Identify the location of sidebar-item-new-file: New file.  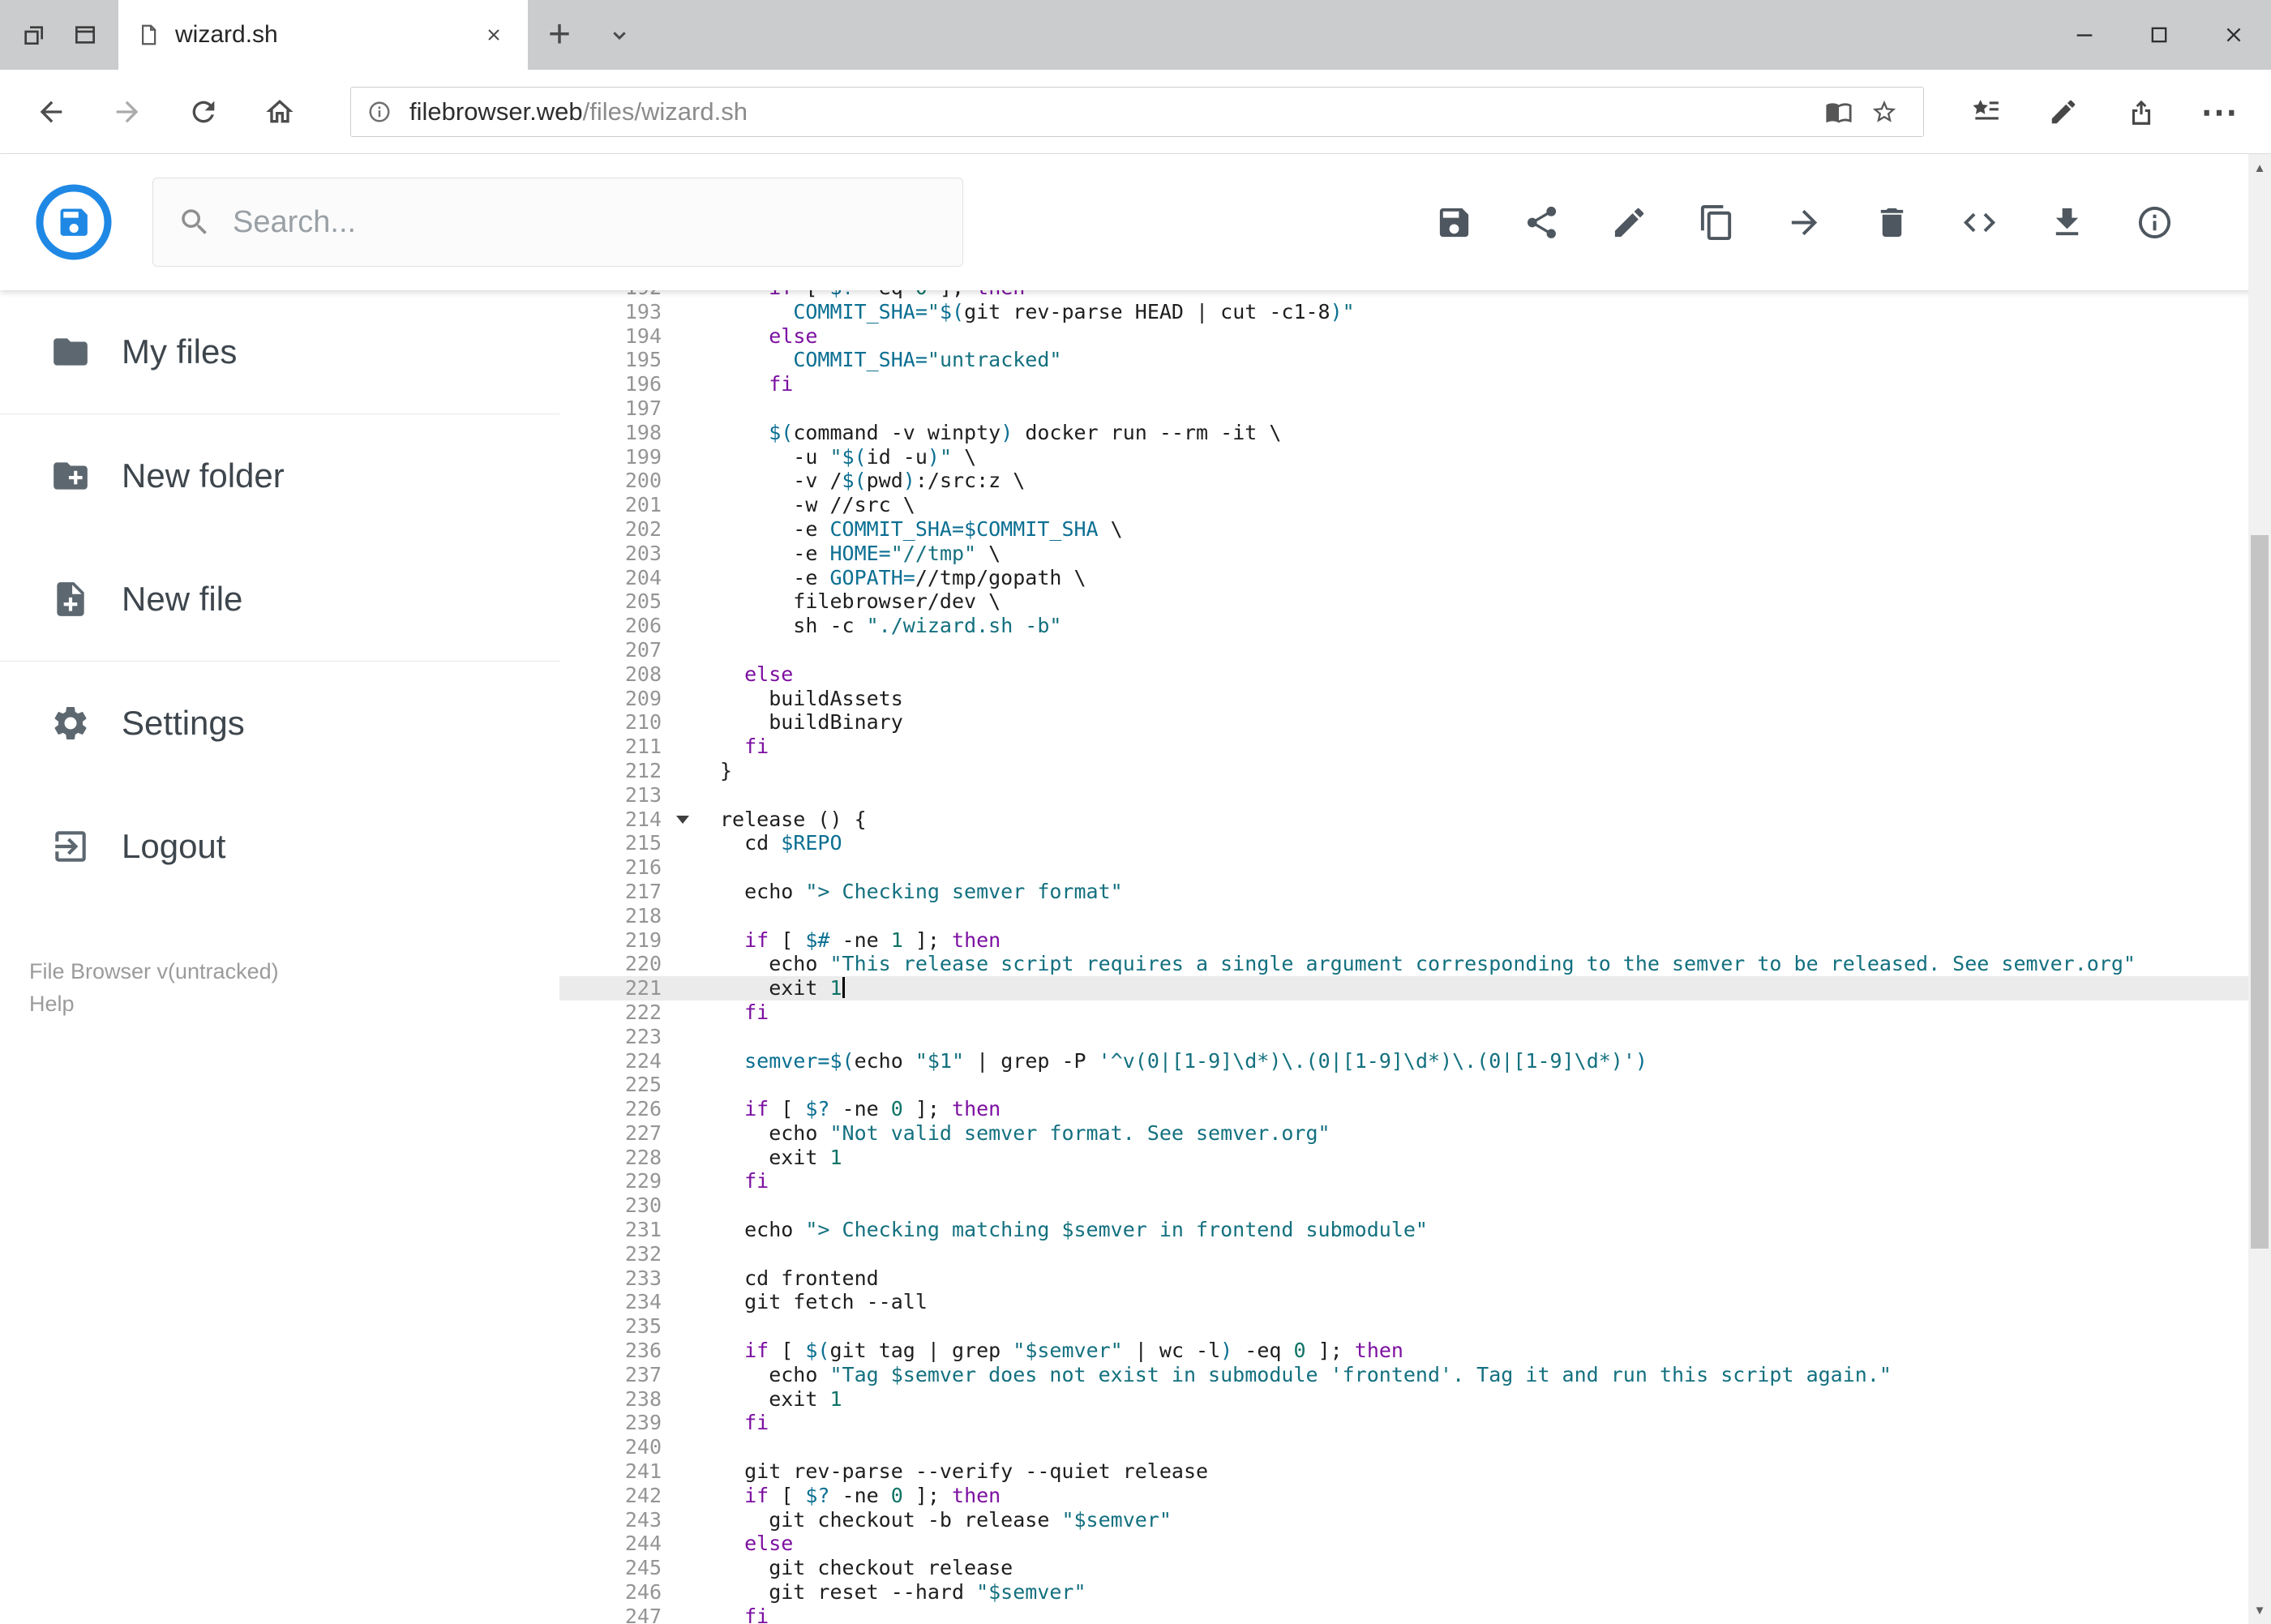
(279, 600).